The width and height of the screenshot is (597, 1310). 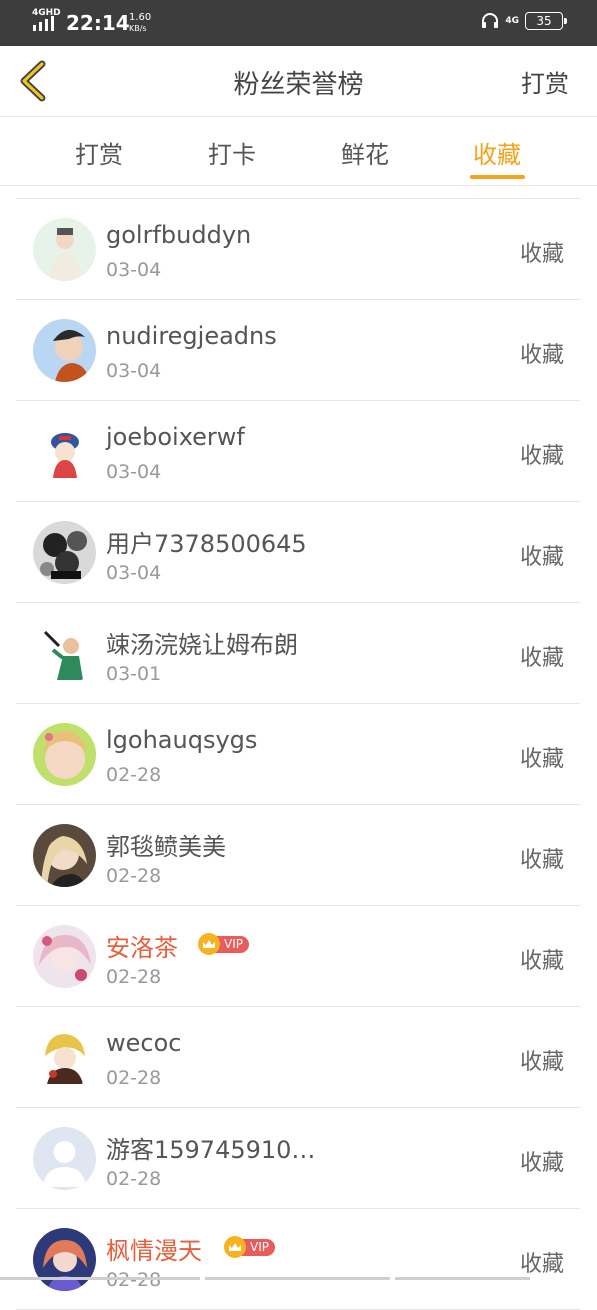 What do you see at coordinates (298, 151) in the screenshot?
I see `tab-bar: 打赏 打卡 鲜花 收藏` at bounding box center [298, 151].